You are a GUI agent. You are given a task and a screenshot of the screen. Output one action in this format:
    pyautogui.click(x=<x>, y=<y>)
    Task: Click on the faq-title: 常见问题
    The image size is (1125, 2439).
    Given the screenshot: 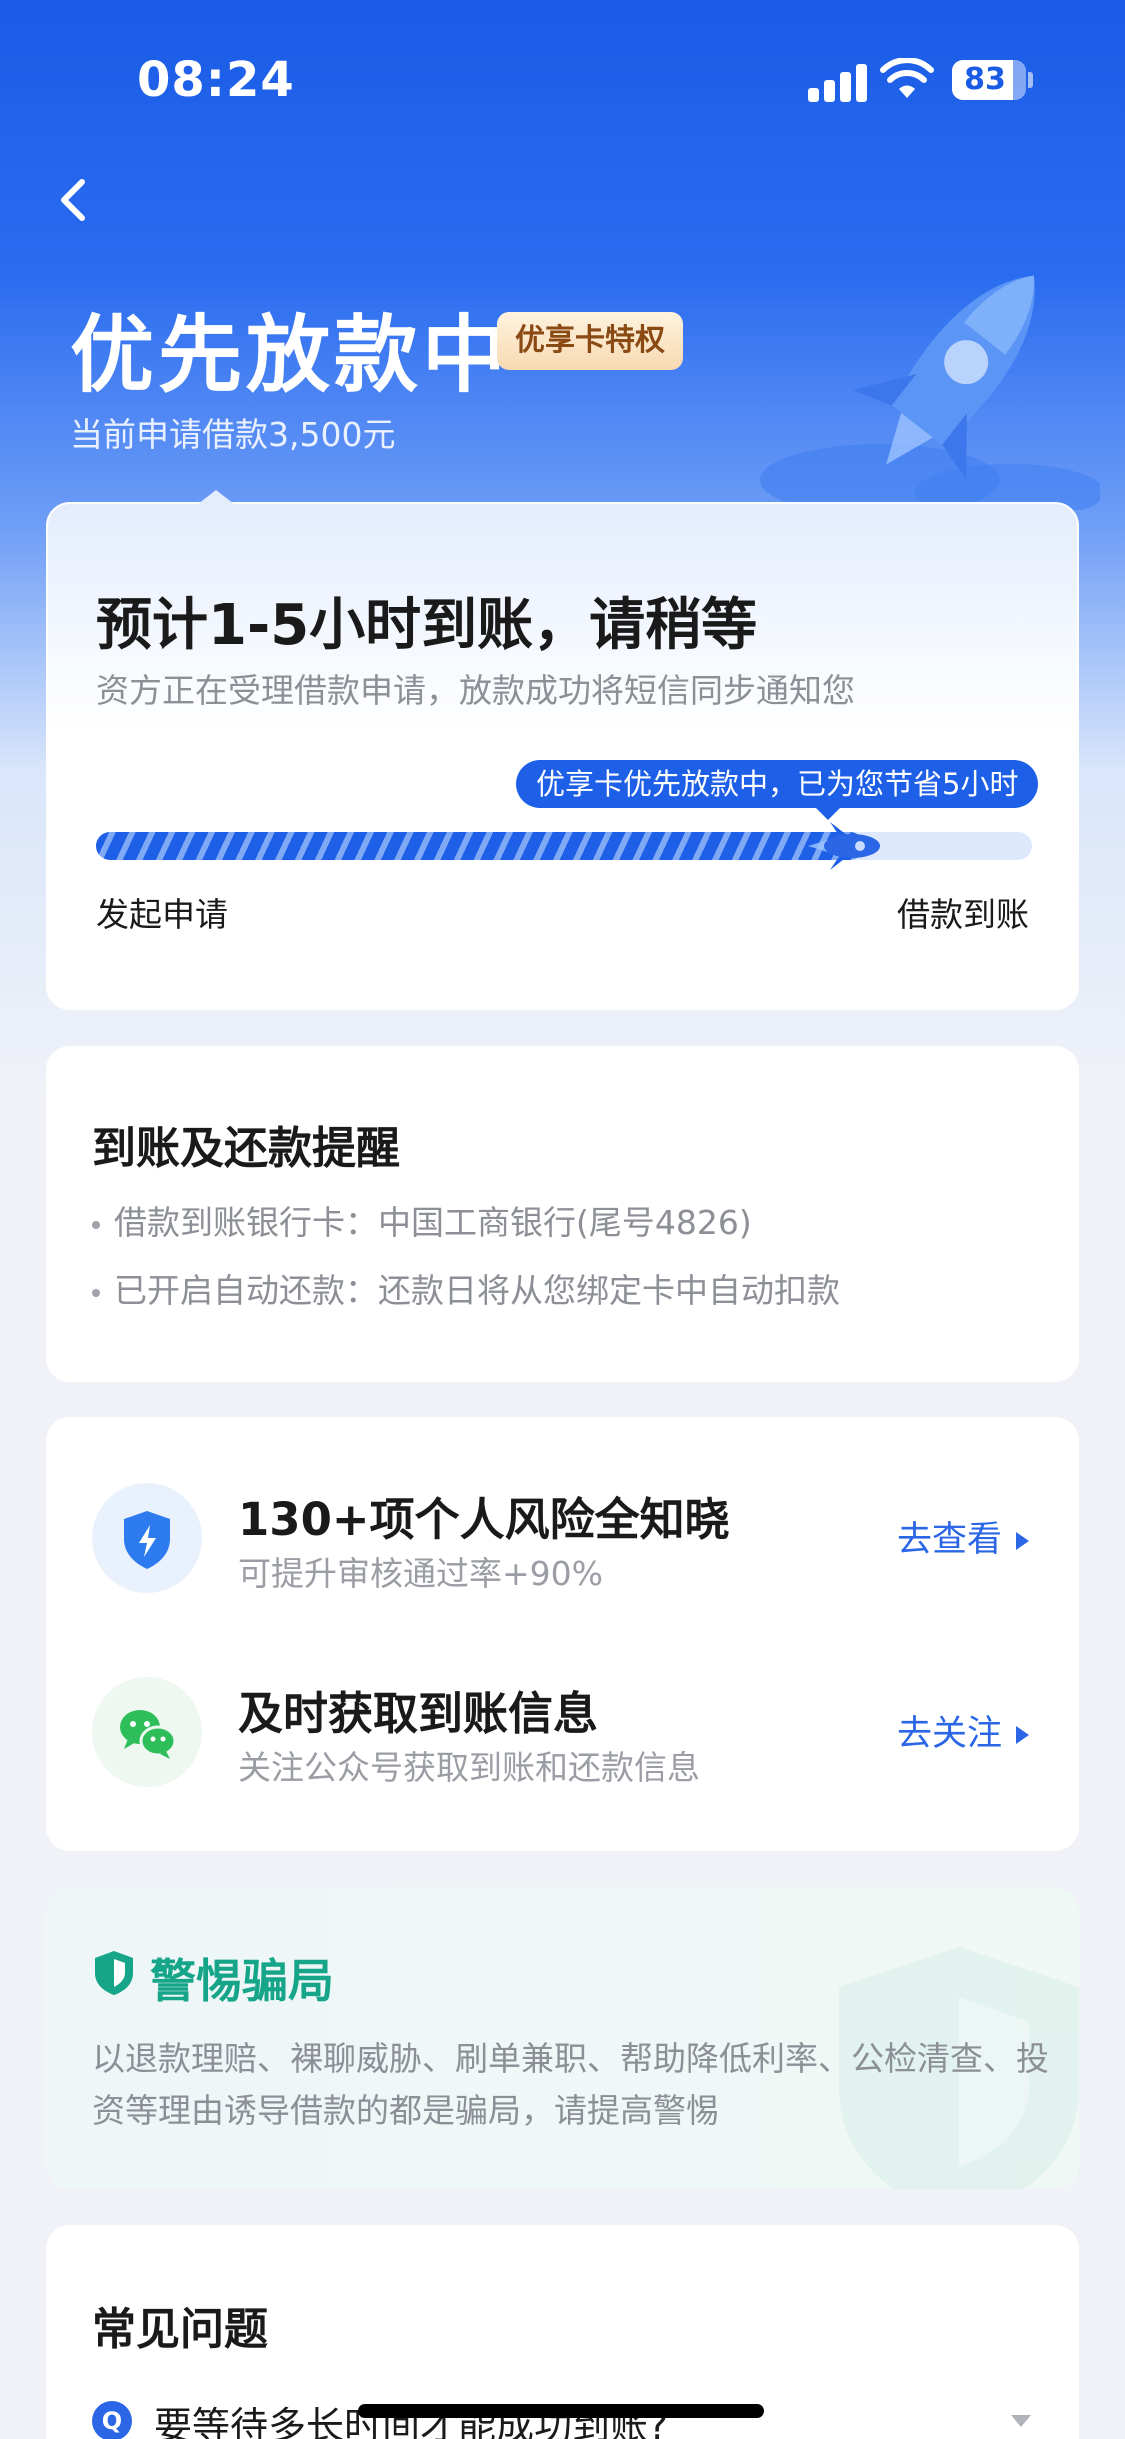 What is the action you would take?
    pyautogui.click(x=180, y=2329)
    